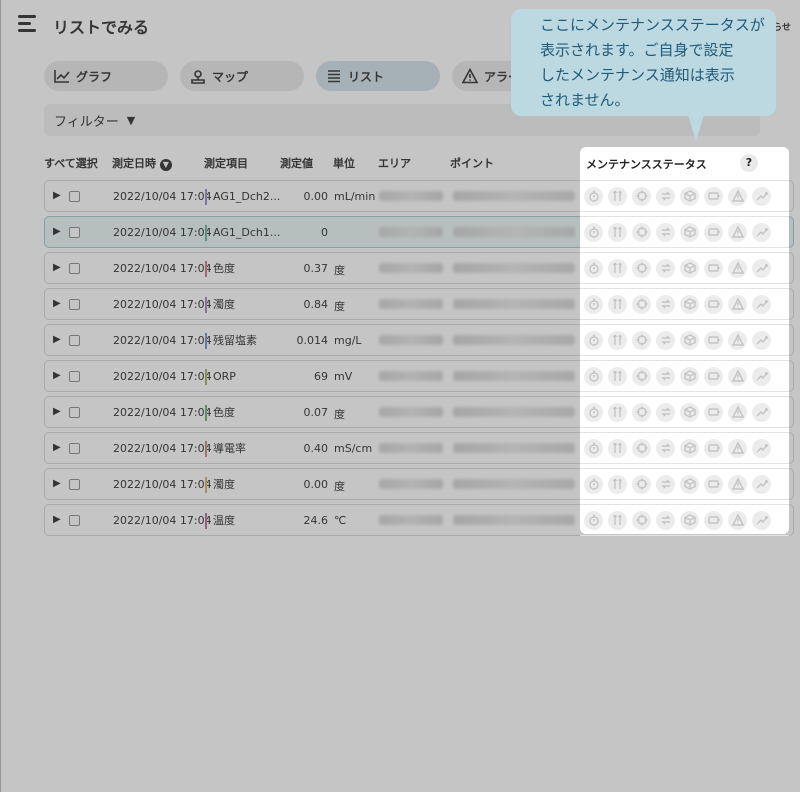  What do you see at coordinates (585, 100) in the screenshot?
I see `tooltip-line: されません。` at bounding box center [585, 100].